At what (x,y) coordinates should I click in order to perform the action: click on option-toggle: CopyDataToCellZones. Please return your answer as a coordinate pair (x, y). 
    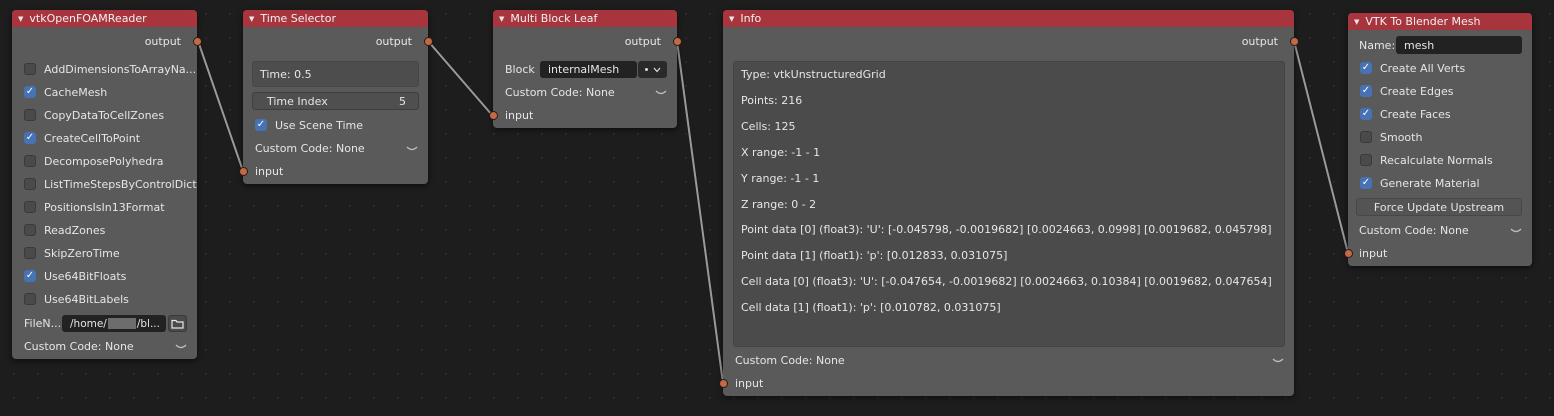
    Looking at the image, I should click on (104, 115).